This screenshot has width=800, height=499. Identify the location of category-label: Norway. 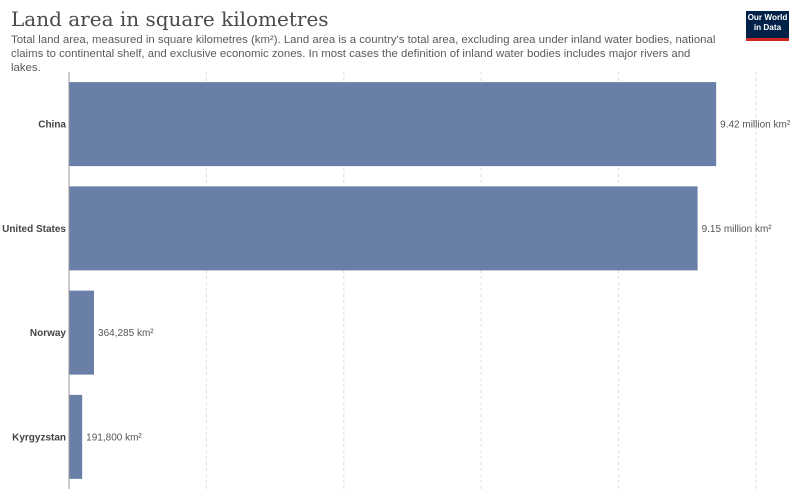
(48, 333).